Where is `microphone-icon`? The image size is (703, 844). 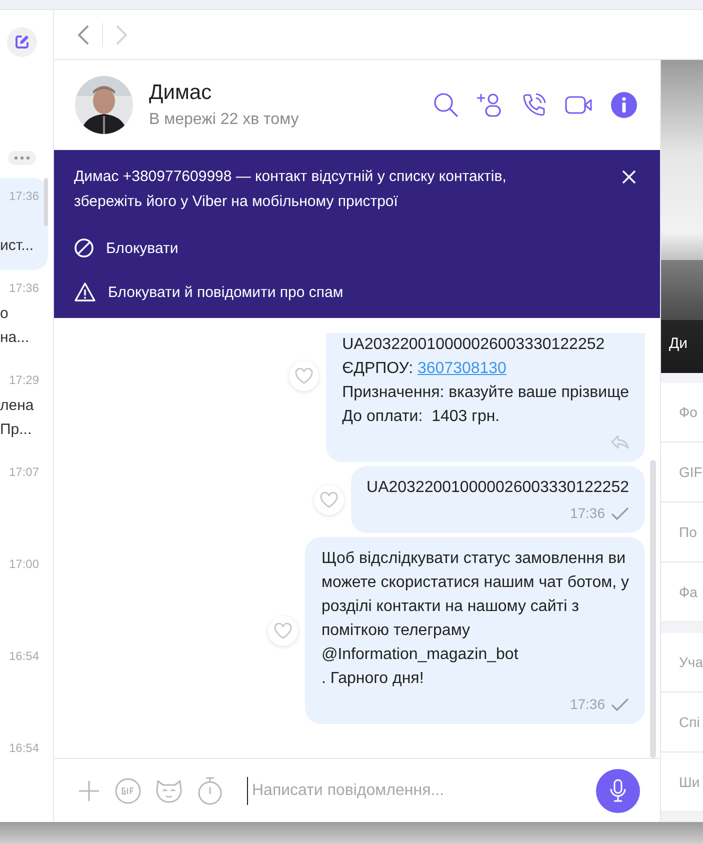 microphone-icon is located at coordinates (618, 790).